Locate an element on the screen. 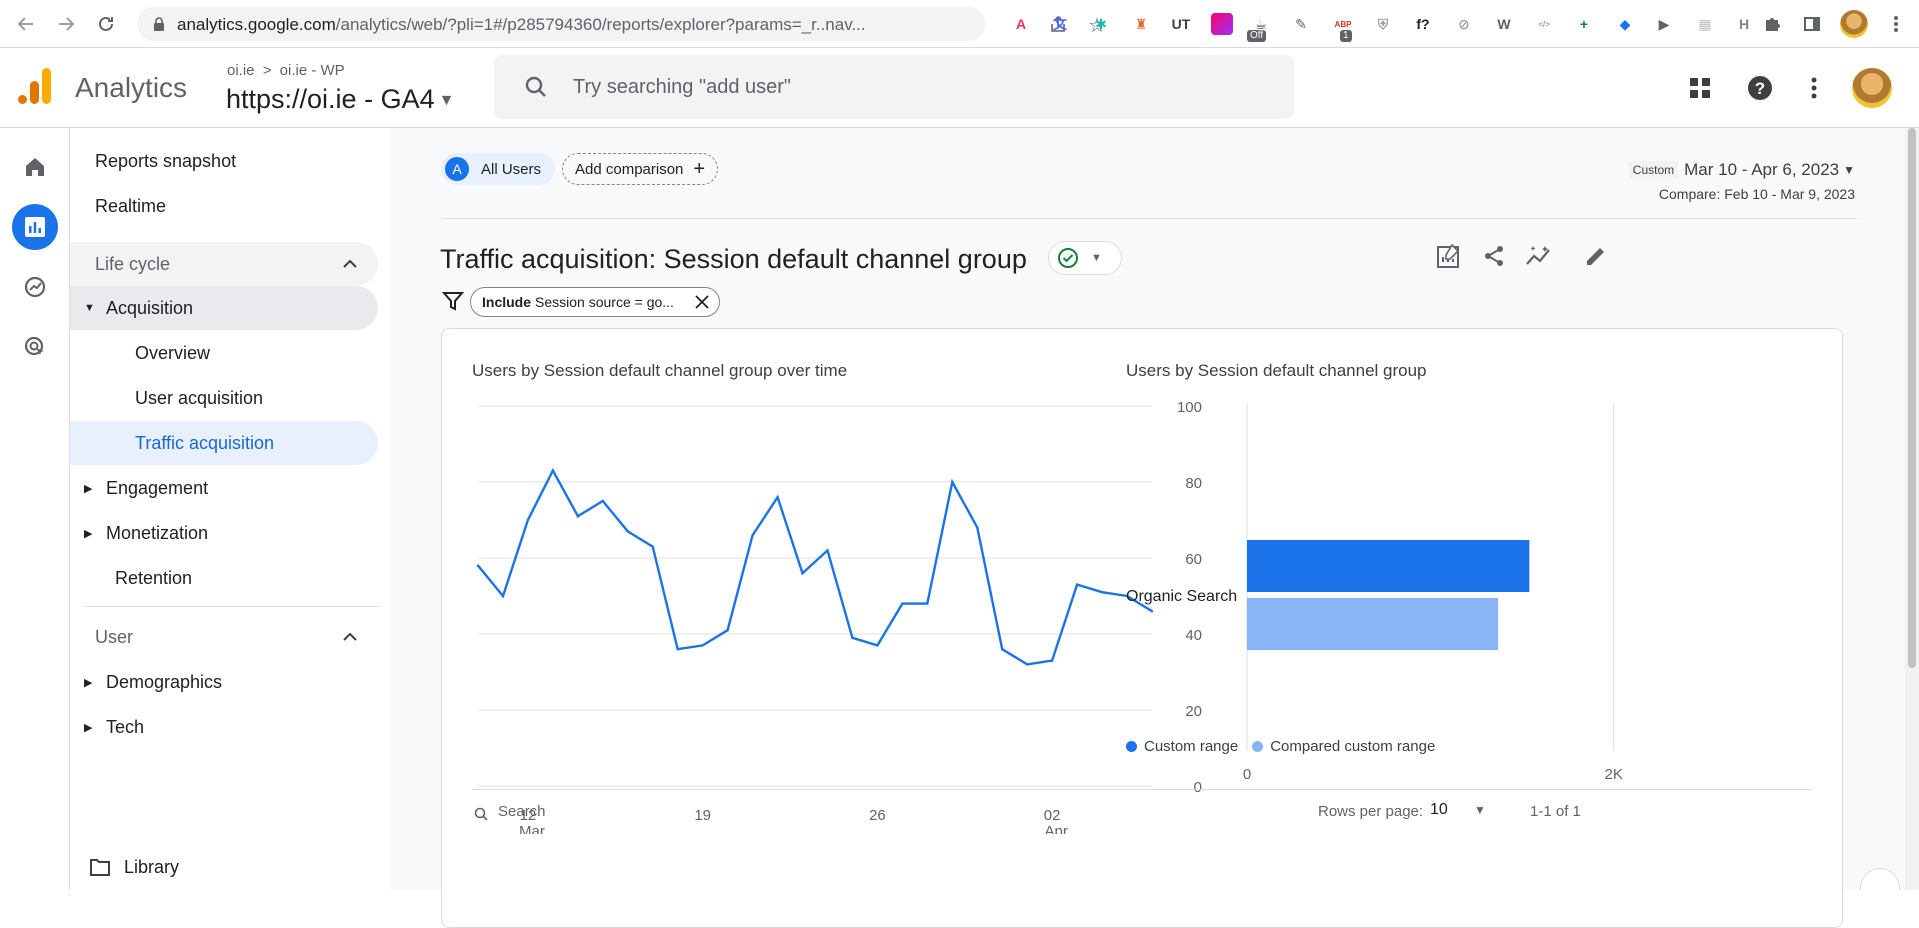  nav-acquisition: ▼ Acquisition is located at coordinates (224, 308).